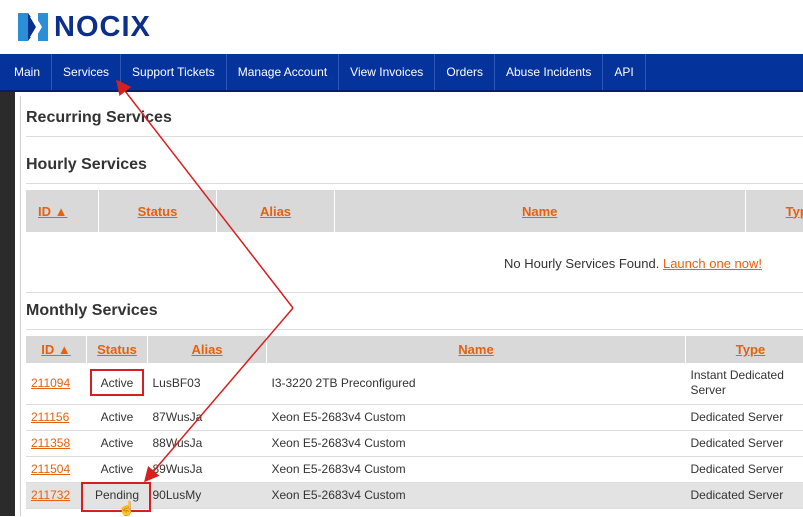  Describe the element at coordinates (207, 495) in the screenshot. I see `alias-cell: 90LusMy` at that location.